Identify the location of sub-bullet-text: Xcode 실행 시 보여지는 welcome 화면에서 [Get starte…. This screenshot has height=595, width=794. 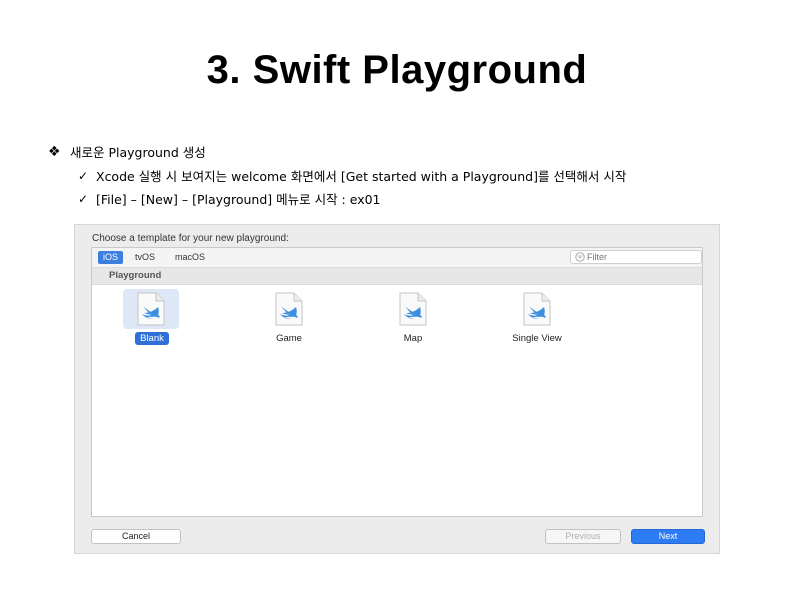
(361, 176).